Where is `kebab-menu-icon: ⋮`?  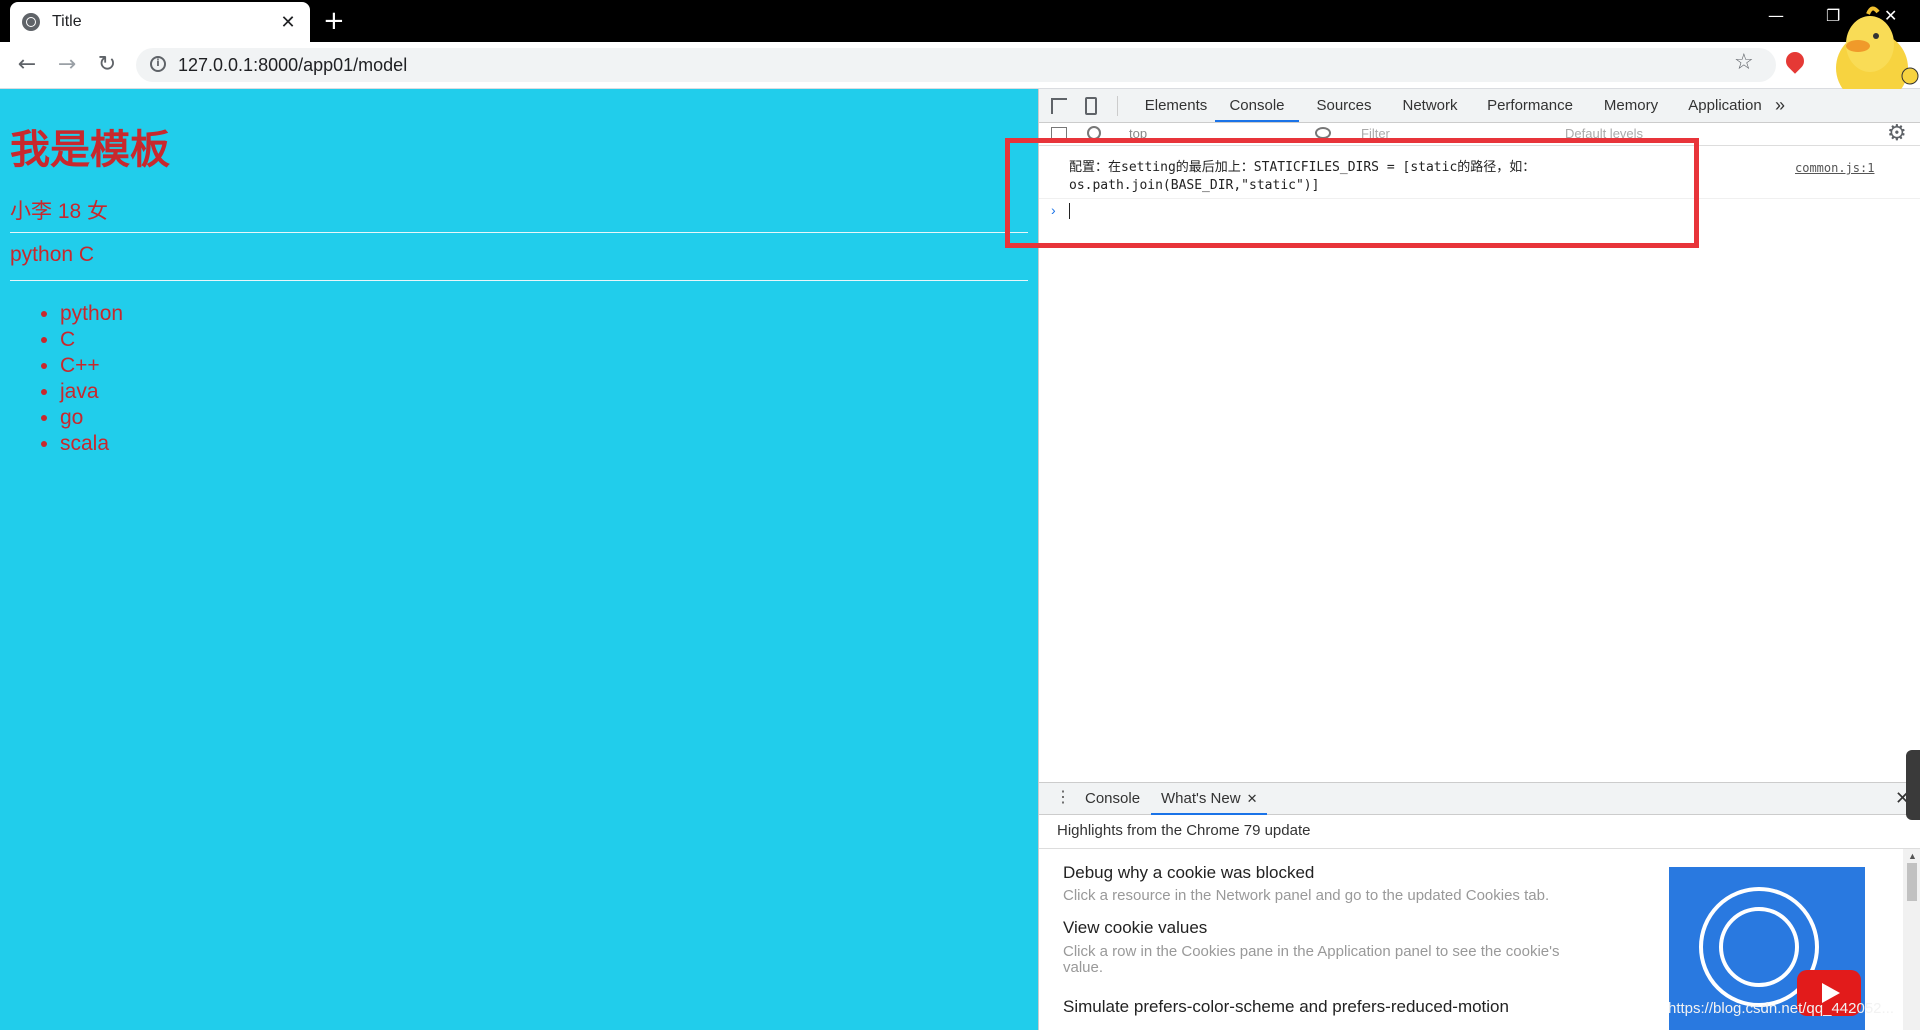
kebab-menu-icon: ⋮ is located at coordinates (1063, 798).